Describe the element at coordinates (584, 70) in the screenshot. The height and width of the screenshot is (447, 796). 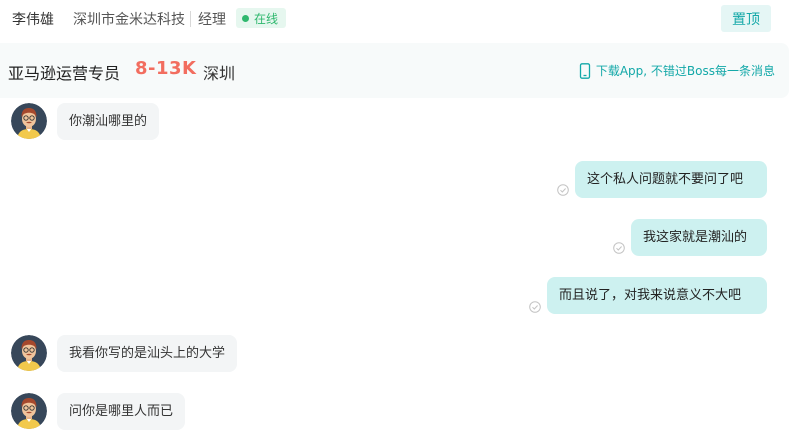
I see `phone-icon` at that location.